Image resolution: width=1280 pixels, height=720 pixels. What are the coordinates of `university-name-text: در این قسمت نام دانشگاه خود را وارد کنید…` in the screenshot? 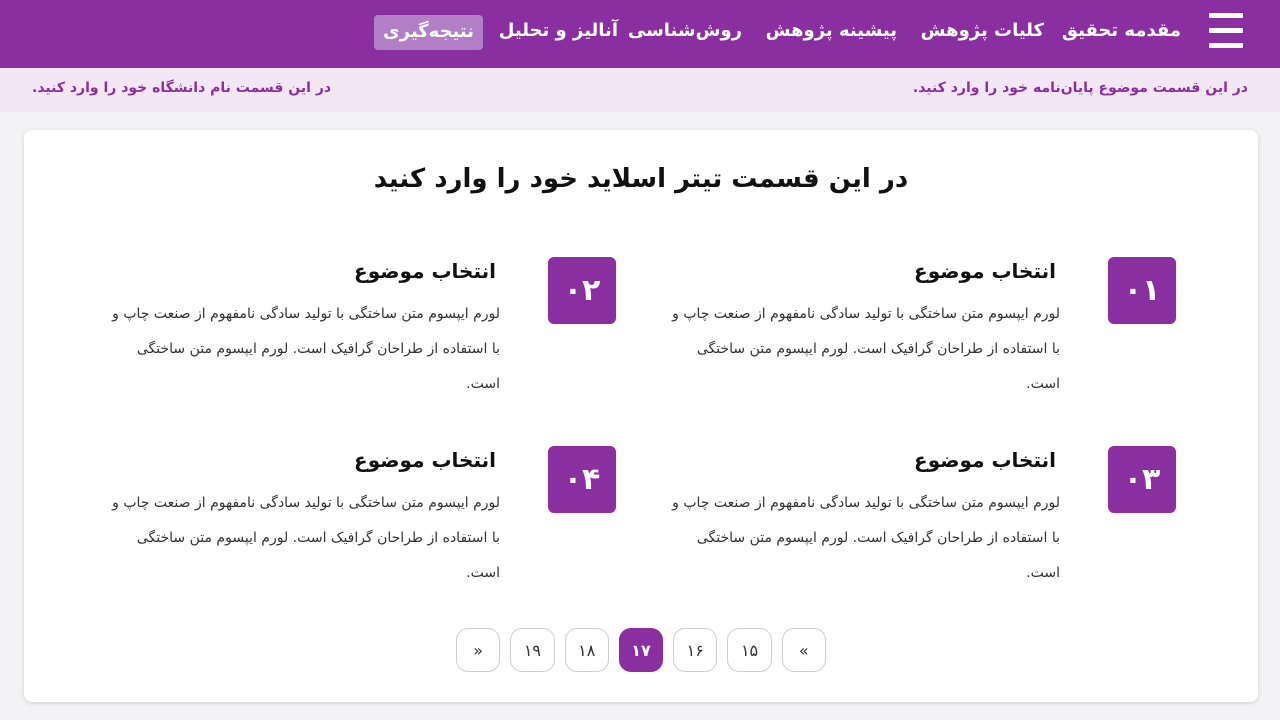 It's located at (182, 88).